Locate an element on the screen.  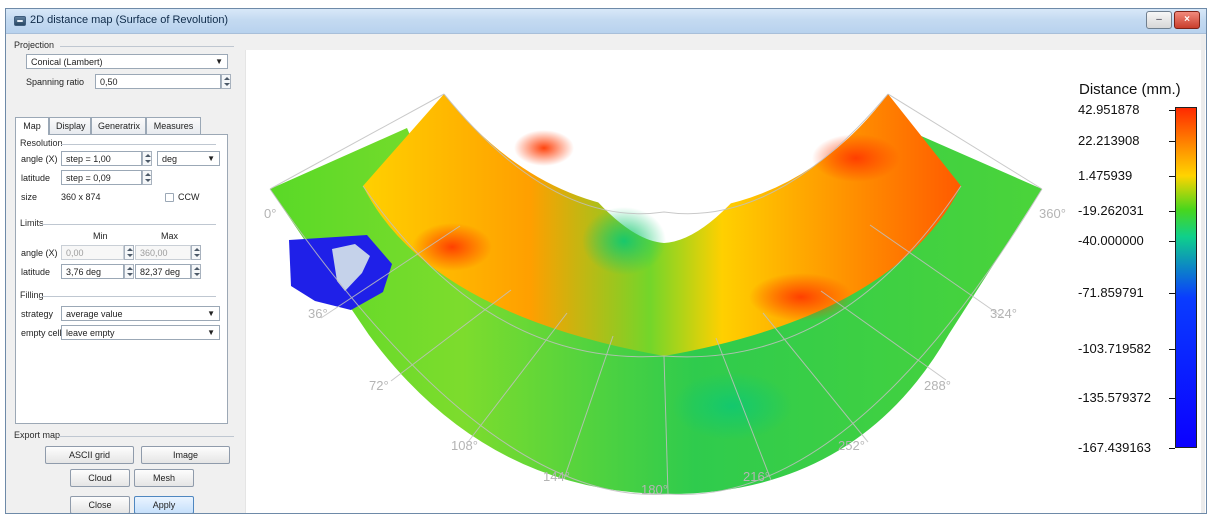
colorbar-tick-label: 42.951878 is located at coordinates (1109, 109).